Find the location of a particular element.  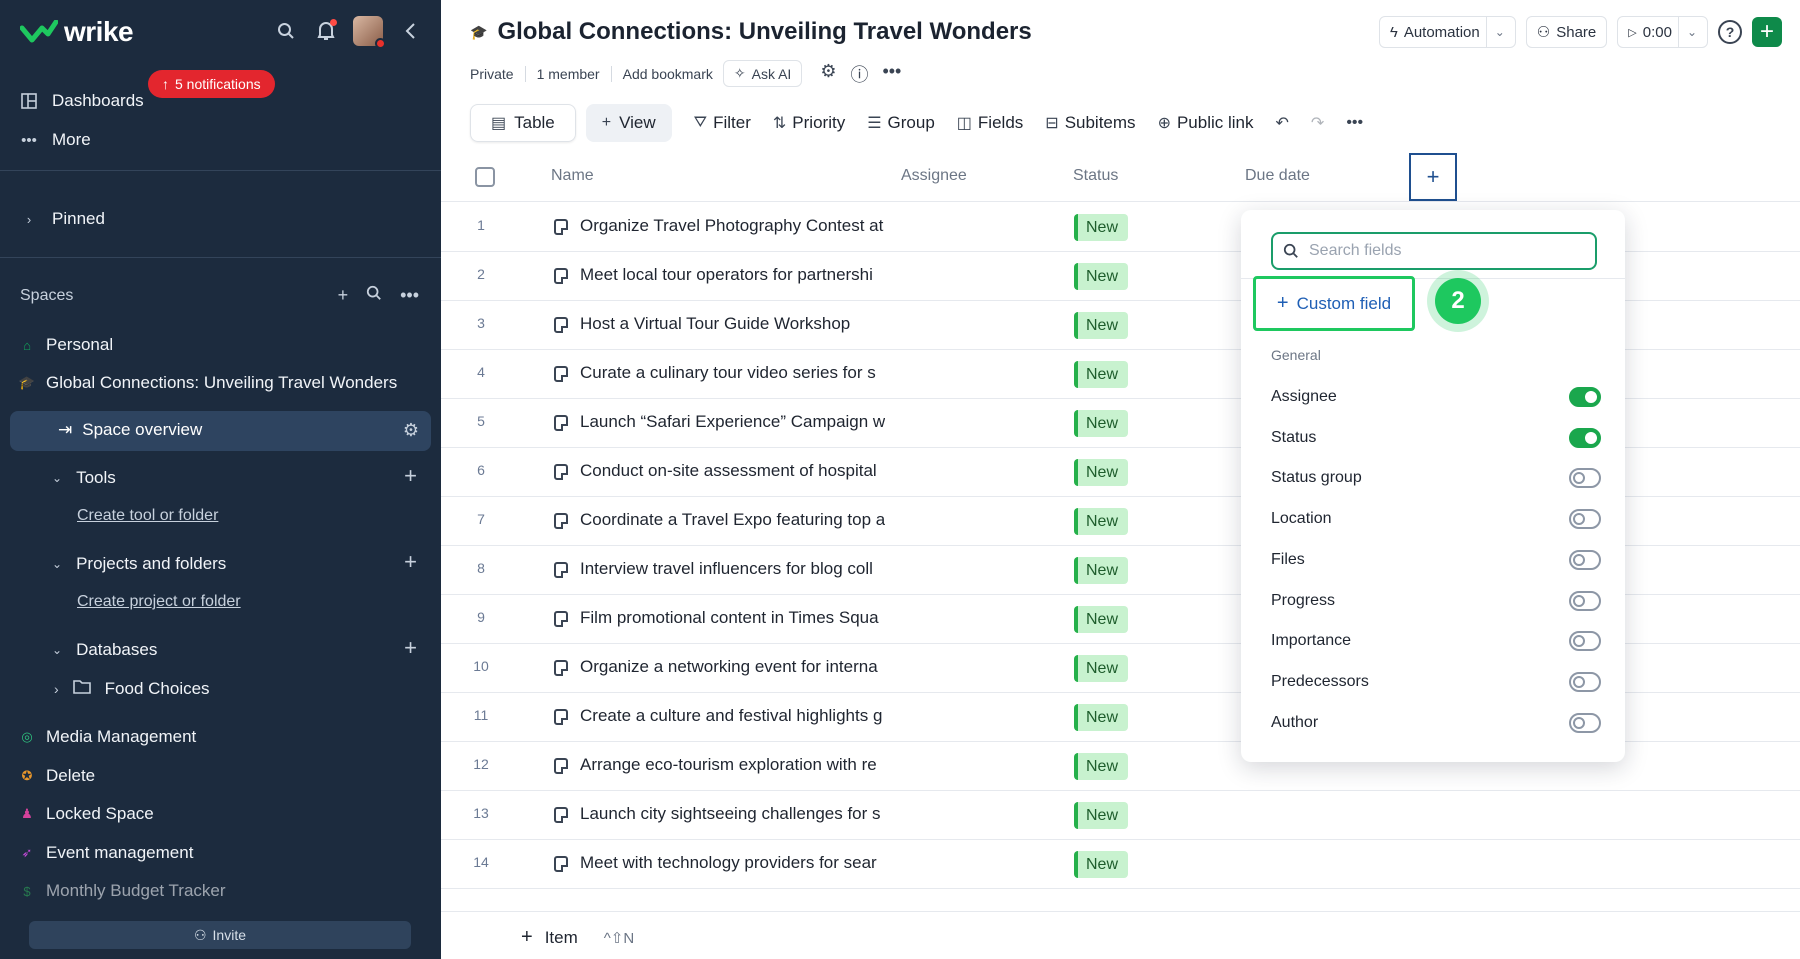

task-name: Conduct on-site assessment of hospital is located at coordinates (732, 471).